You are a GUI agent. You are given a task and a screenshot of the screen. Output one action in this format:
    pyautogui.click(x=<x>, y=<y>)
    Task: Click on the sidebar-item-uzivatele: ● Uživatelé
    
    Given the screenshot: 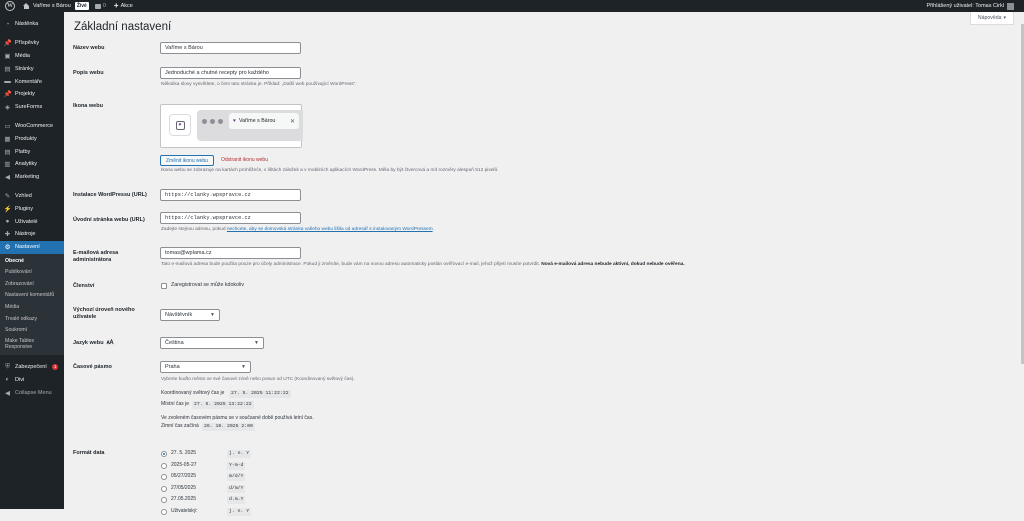 What is the action you would take?
    pyautogui.click(x=32, y=221)
    